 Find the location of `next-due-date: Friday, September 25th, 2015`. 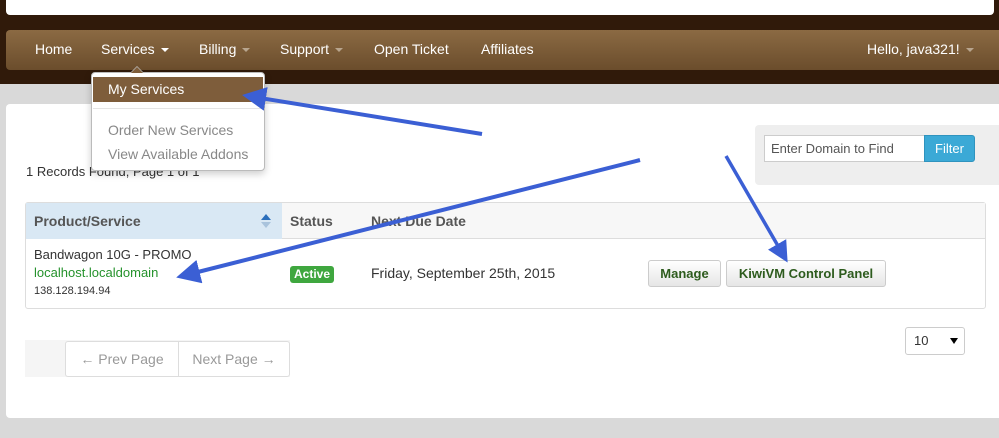

next-due-date: Friday, September 25th, 2015 is located at coordinates (463, 273).